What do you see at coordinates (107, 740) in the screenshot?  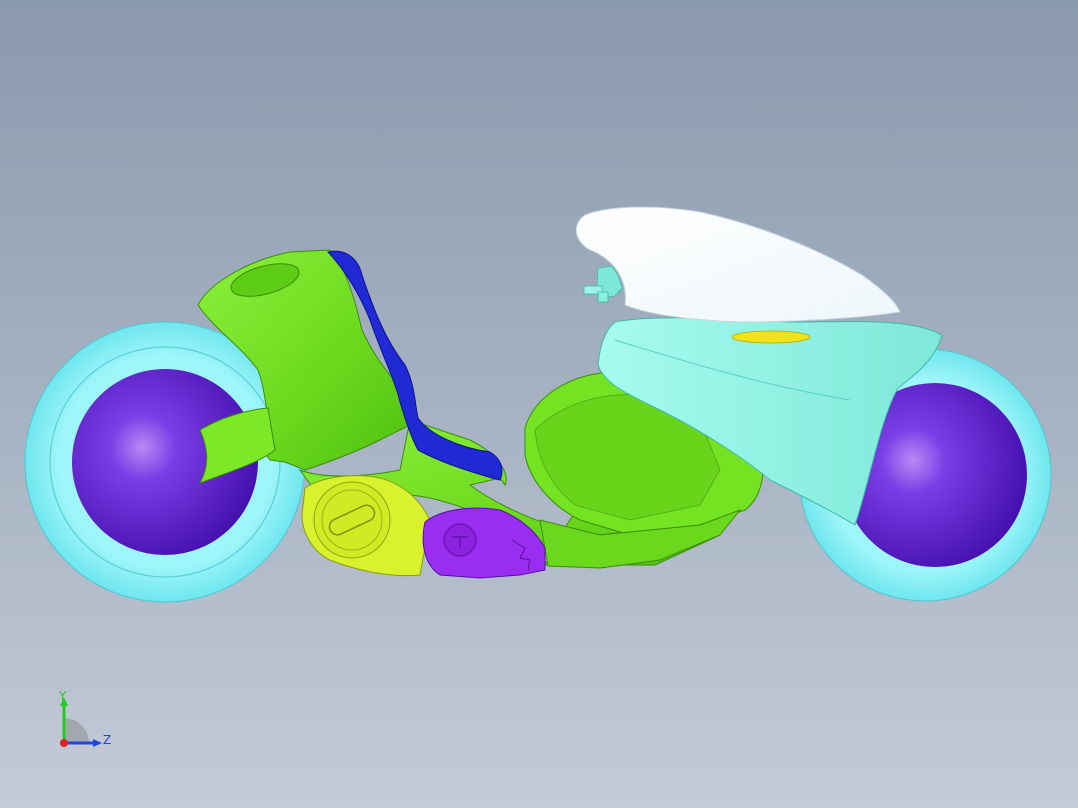 I see `triad-z-label: Z` at bounding box center [107, 740].